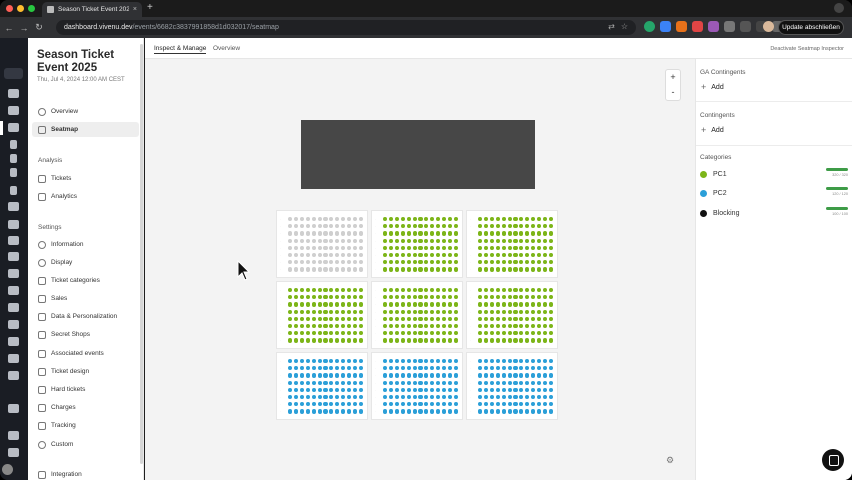  Describe the element at coordinates (673, 77) in the screenshot. I see `zoom-in-button: +` at that location.